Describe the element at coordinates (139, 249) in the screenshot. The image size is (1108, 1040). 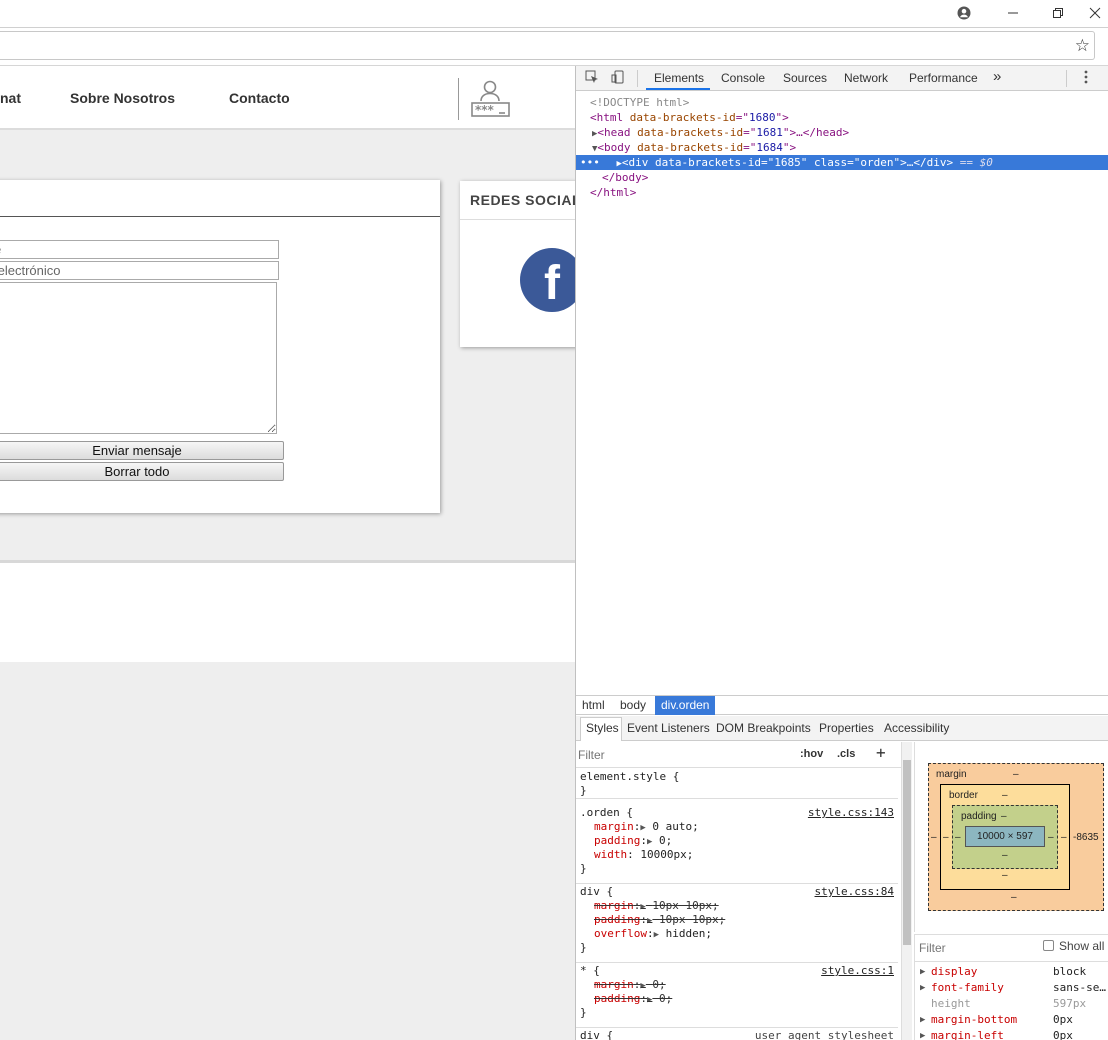
I see `name-input` at that location.